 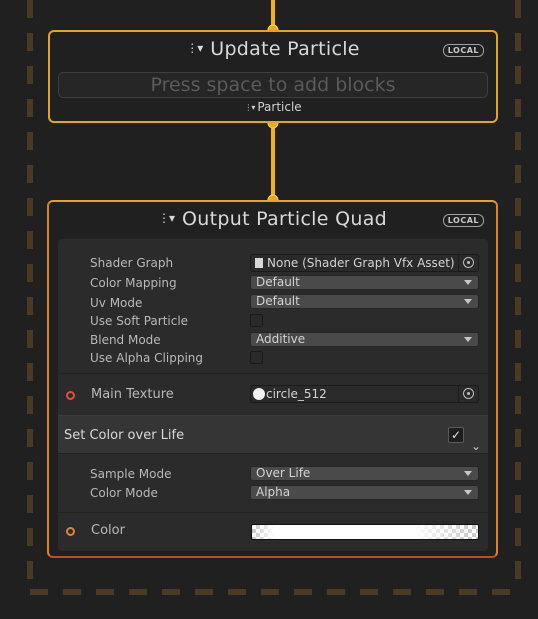 What do you see at coordinates (296, 394) in the screenshot?
I see `main-texture-value: circle_512` at bounding box center [296, 394].